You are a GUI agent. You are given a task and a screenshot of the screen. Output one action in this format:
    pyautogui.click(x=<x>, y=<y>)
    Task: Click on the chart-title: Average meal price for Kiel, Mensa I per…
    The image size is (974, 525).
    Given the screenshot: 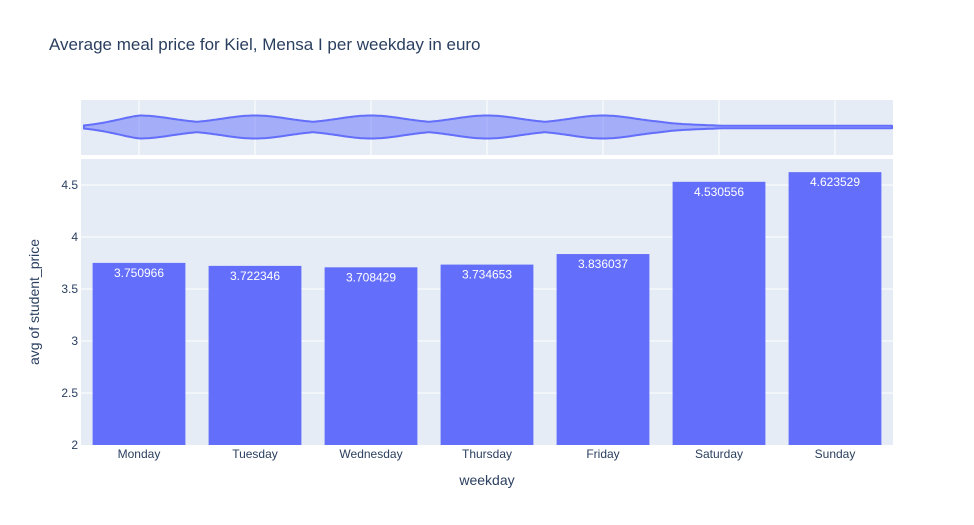 What is the action you would take?
    pyautogui.click(x=265, y=44)
    